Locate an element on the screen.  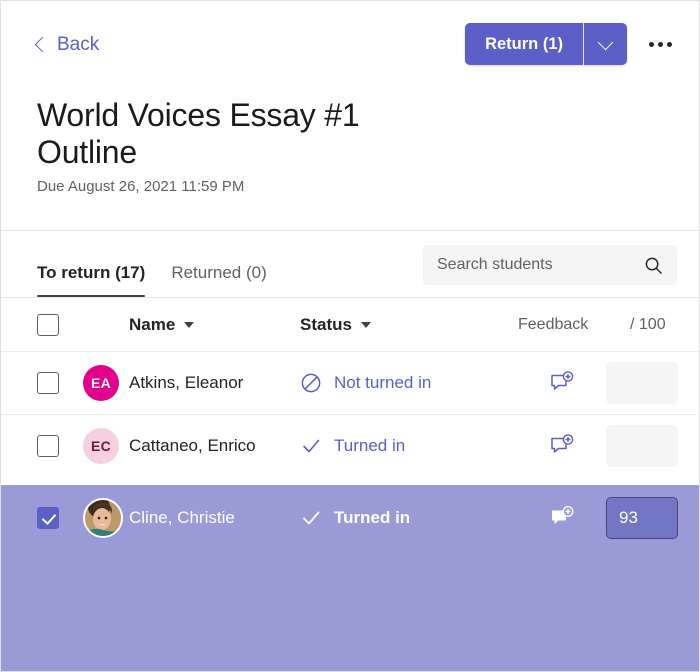
select-all-checkbox is located at coordinates (48, 324).